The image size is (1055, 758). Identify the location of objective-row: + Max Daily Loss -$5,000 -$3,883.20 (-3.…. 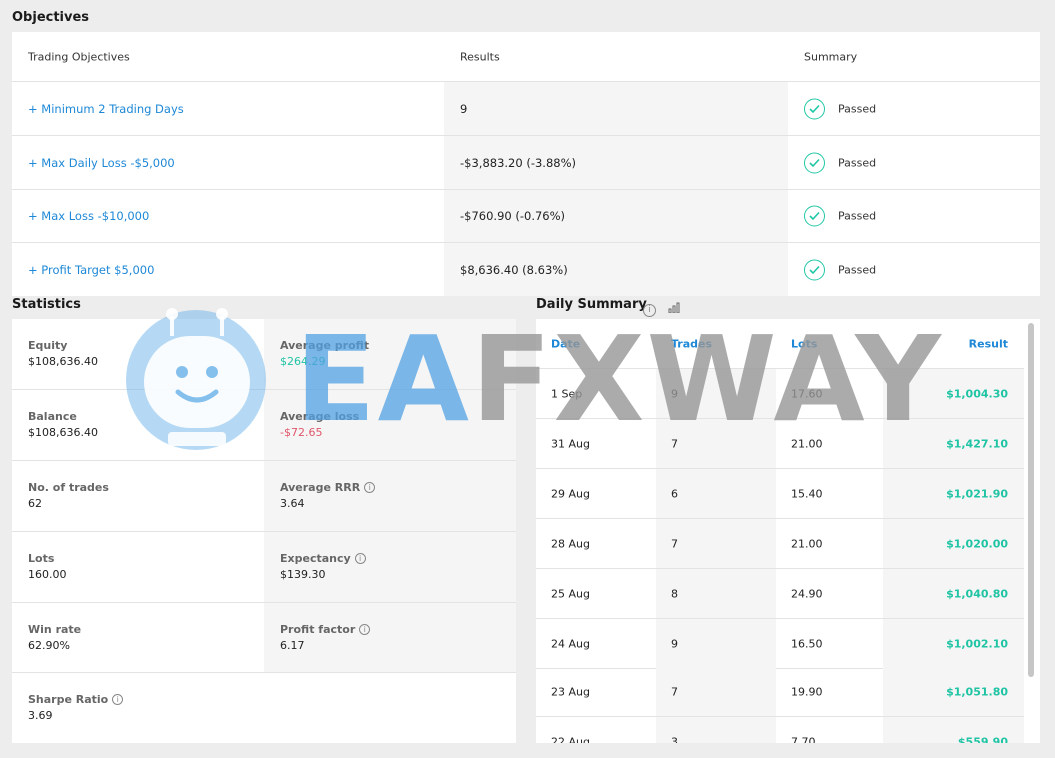
(526, 163).